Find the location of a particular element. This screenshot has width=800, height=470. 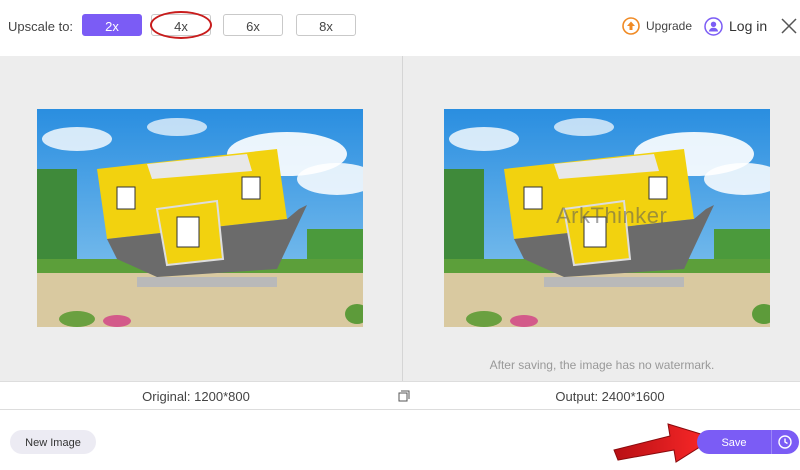

new-image-button: New Image is located at coordinates (53, 442).